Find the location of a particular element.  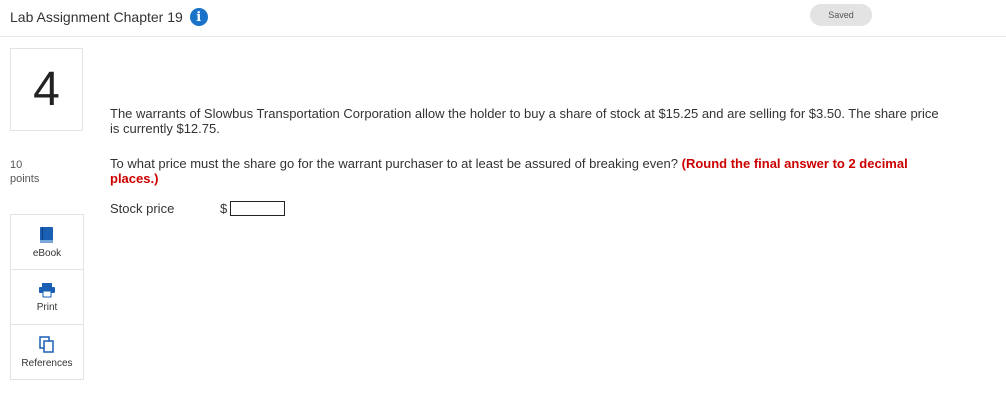

saved-status-badge: Saved is located at coordinates (841, 15).